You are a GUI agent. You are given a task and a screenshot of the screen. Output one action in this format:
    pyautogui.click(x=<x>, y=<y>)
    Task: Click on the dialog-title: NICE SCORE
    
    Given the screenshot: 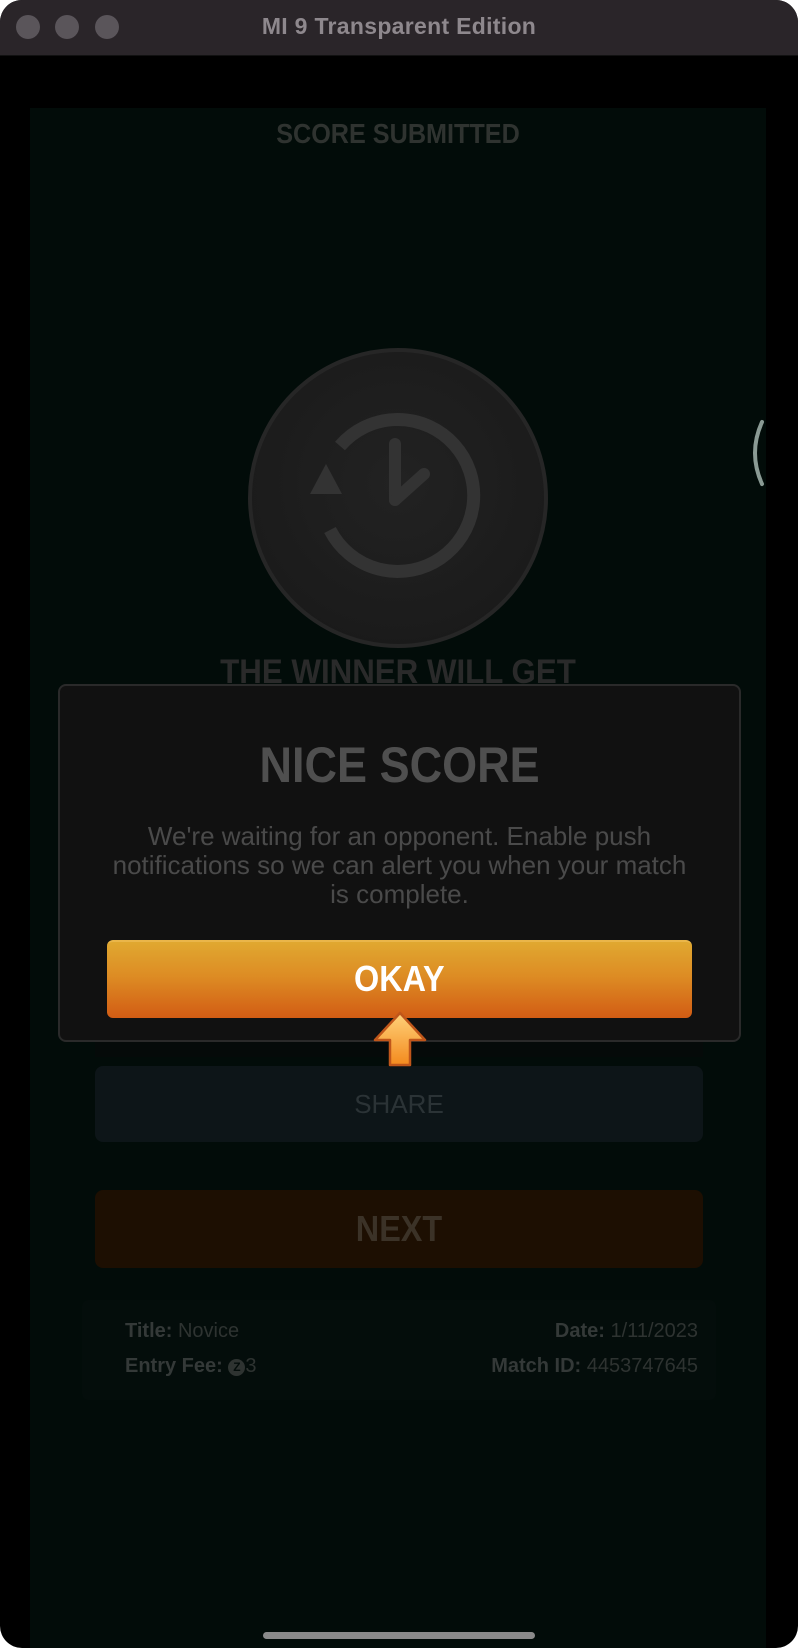 What is the action you would take?
    pyautogui.click(x=399, y=765)
    